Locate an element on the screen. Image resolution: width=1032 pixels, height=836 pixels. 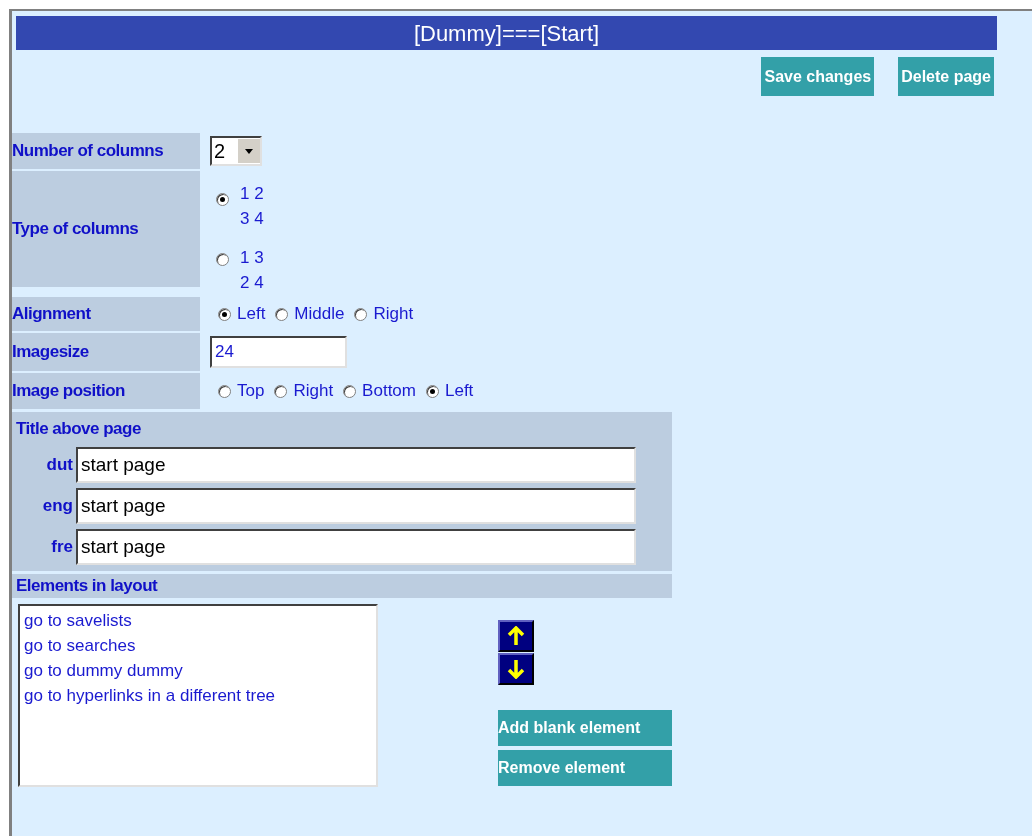
field-label: Image position is located at coordinates (68, 391).